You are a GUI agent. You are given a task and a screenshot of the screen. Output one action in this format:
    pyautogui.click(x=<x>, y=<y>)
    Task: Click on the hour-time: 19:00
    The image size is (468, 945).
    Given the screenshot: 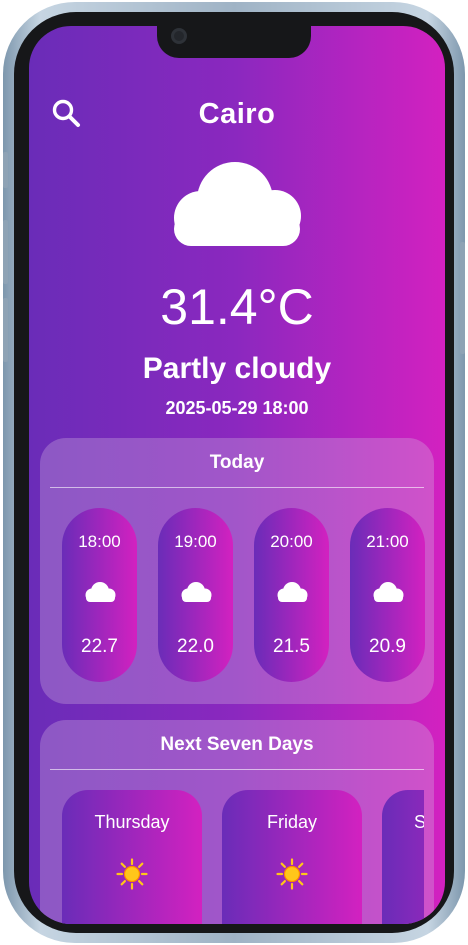 What is the action you would take?
    pyautogui.click(x=195, y=541)
    